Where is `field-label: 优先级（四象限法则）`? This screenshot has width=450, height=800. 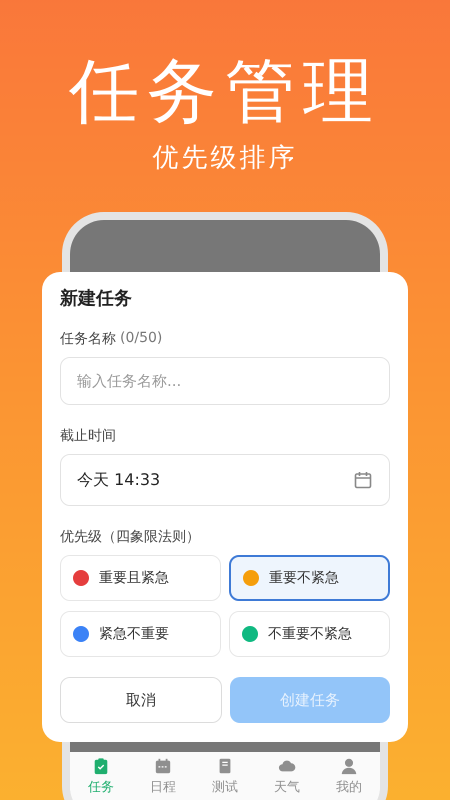
field-label: 优先级（四象限法则） is located at coordinates (130, 537).